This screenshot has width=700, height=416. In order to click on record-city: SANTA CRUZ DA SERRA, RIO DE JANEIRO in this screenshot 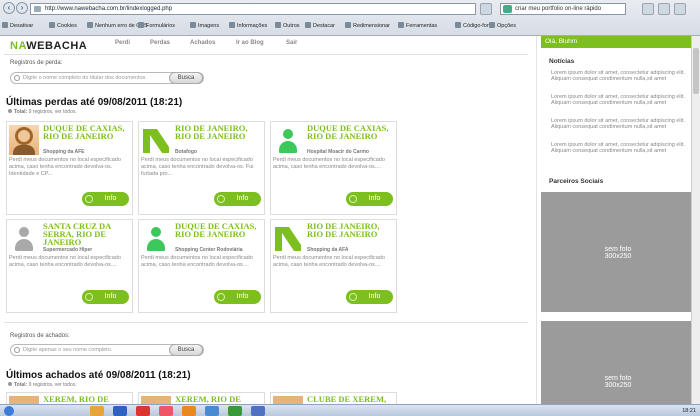, I will do `click(88, 234)`.